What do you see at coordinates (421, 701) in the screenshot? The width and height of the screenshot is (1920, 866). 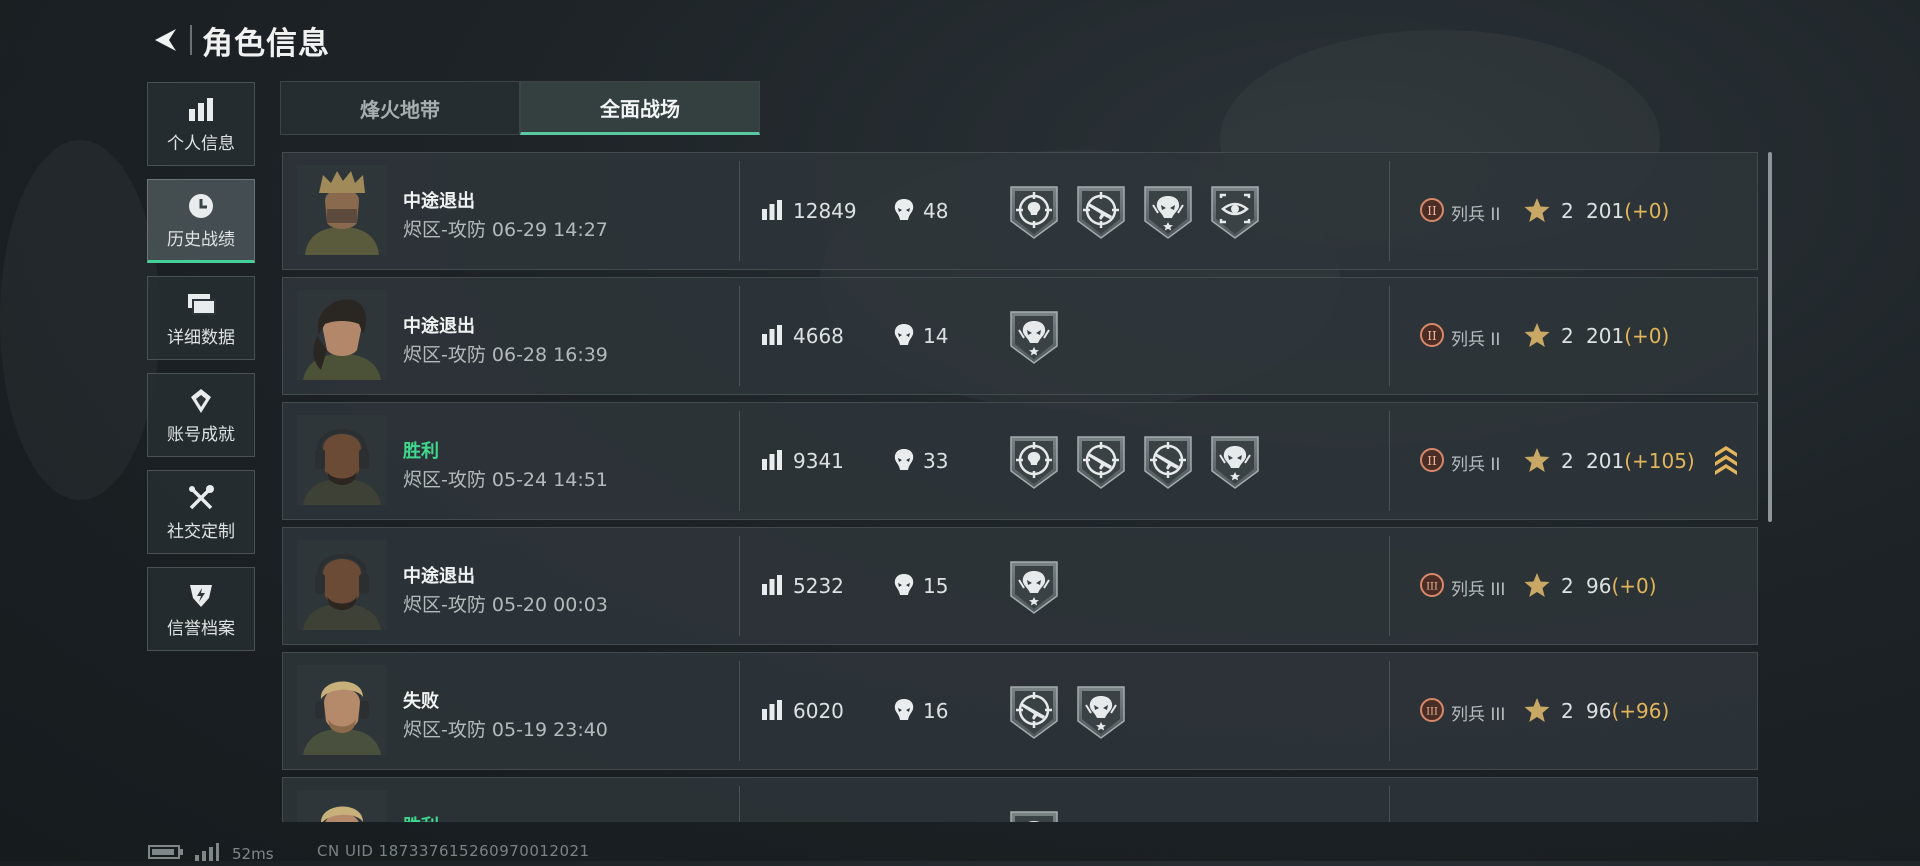 I see `match-result: 失败` at bounding box center [421, 701].